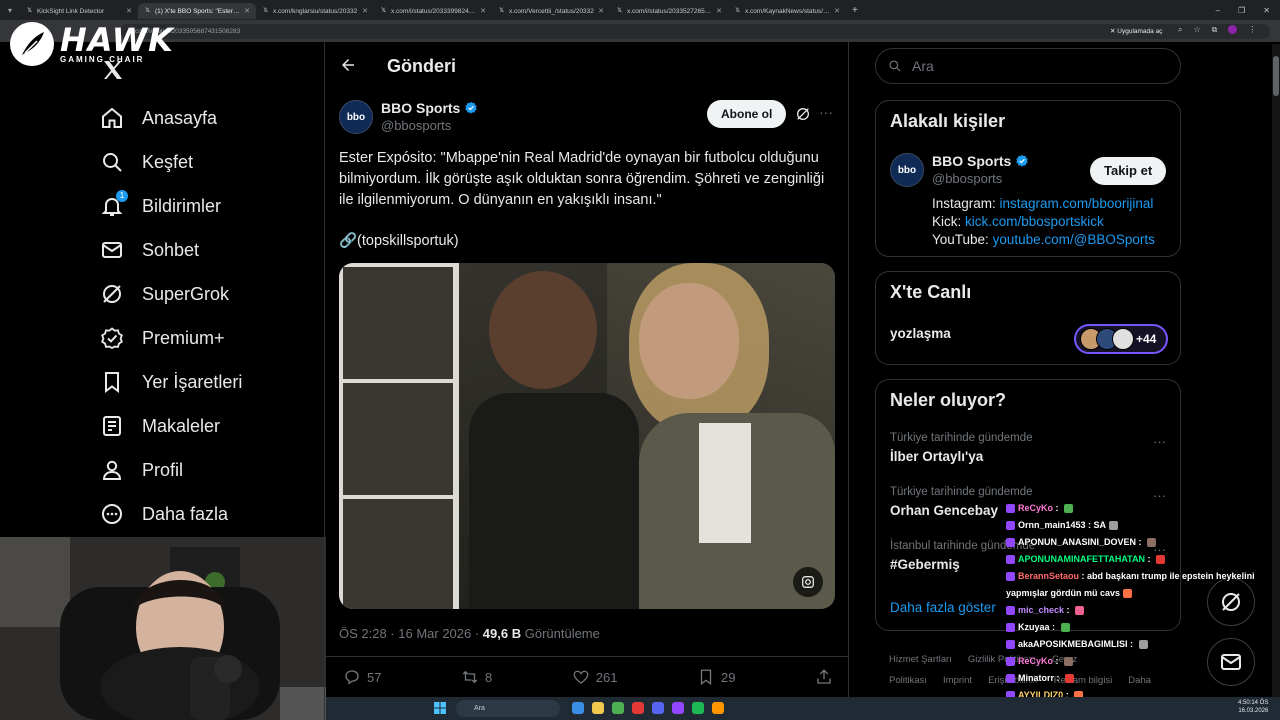  Describe the element at coordinates (1241, 10) in the screenshot. I see `maximize-icon: ❐` at that location.